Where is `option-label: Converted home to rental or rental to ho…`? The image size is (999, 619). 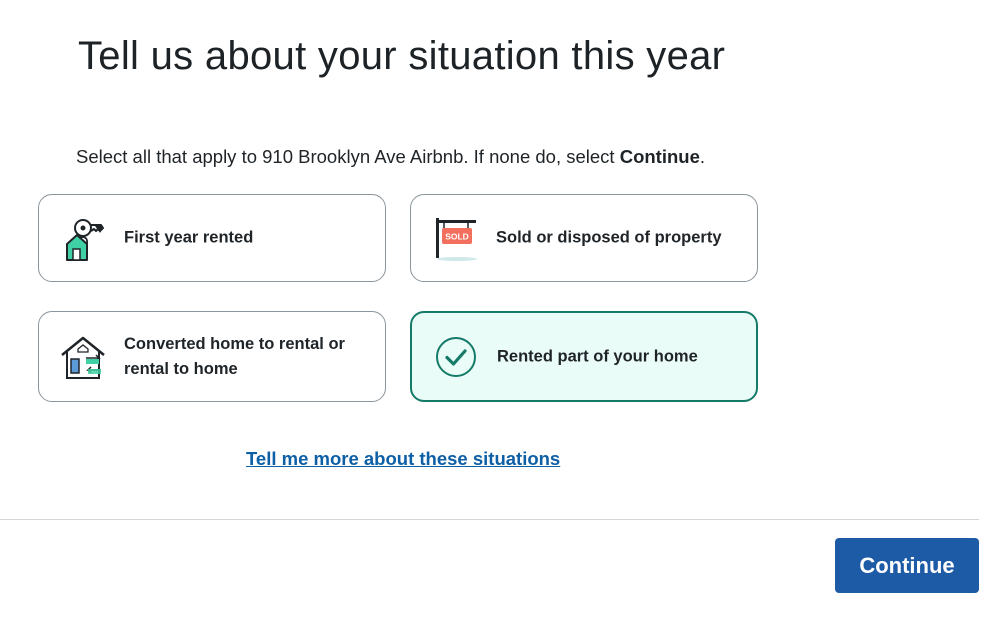 option-label: Converted home to rental or rental to ho… is located at coordinates (234, 356).